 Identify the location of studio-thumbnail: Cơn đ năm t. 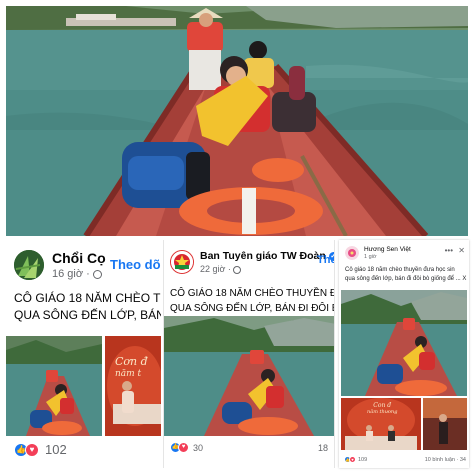
(133, 386).